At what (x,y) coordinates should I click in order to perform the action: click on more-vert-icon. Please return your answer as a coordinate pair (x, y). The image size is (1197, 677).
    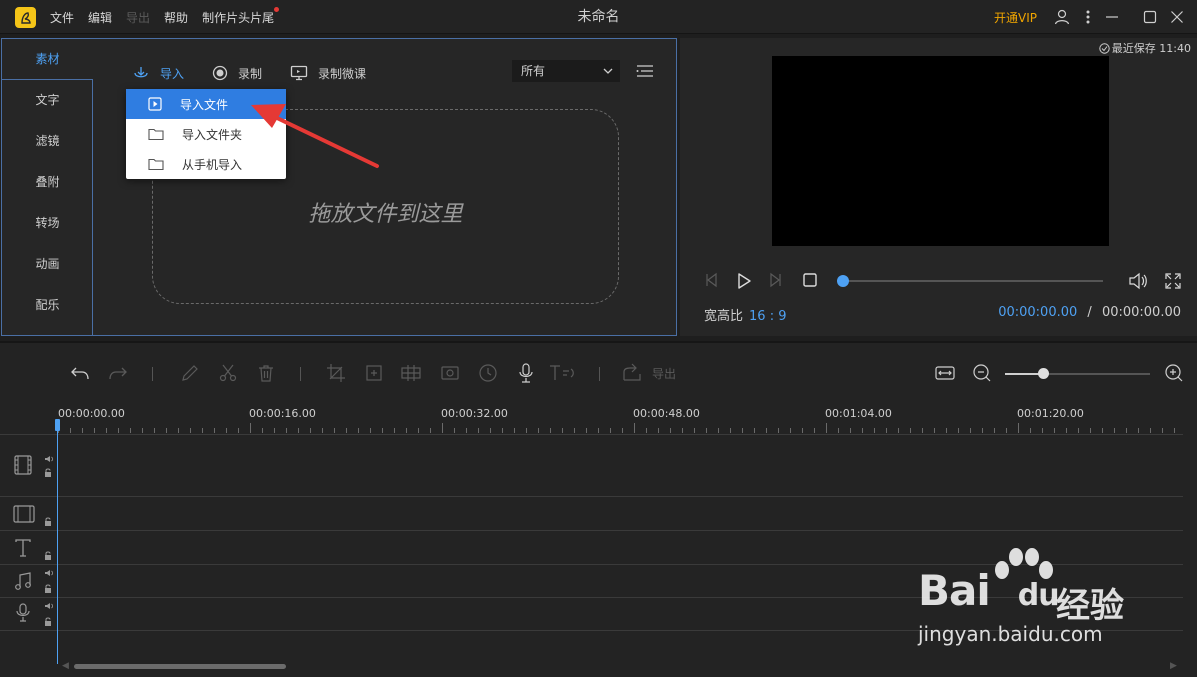
    Looking at the image, I should click on (1088, 17).